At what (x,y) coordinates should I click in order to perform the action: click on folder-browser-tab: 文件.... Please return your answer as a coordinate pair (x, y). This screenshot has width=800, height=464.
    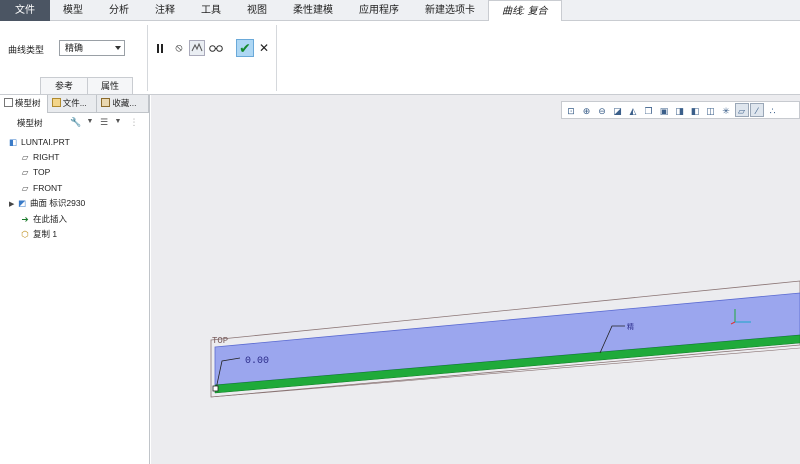
    Looking at the image, I should click on (73, 104).